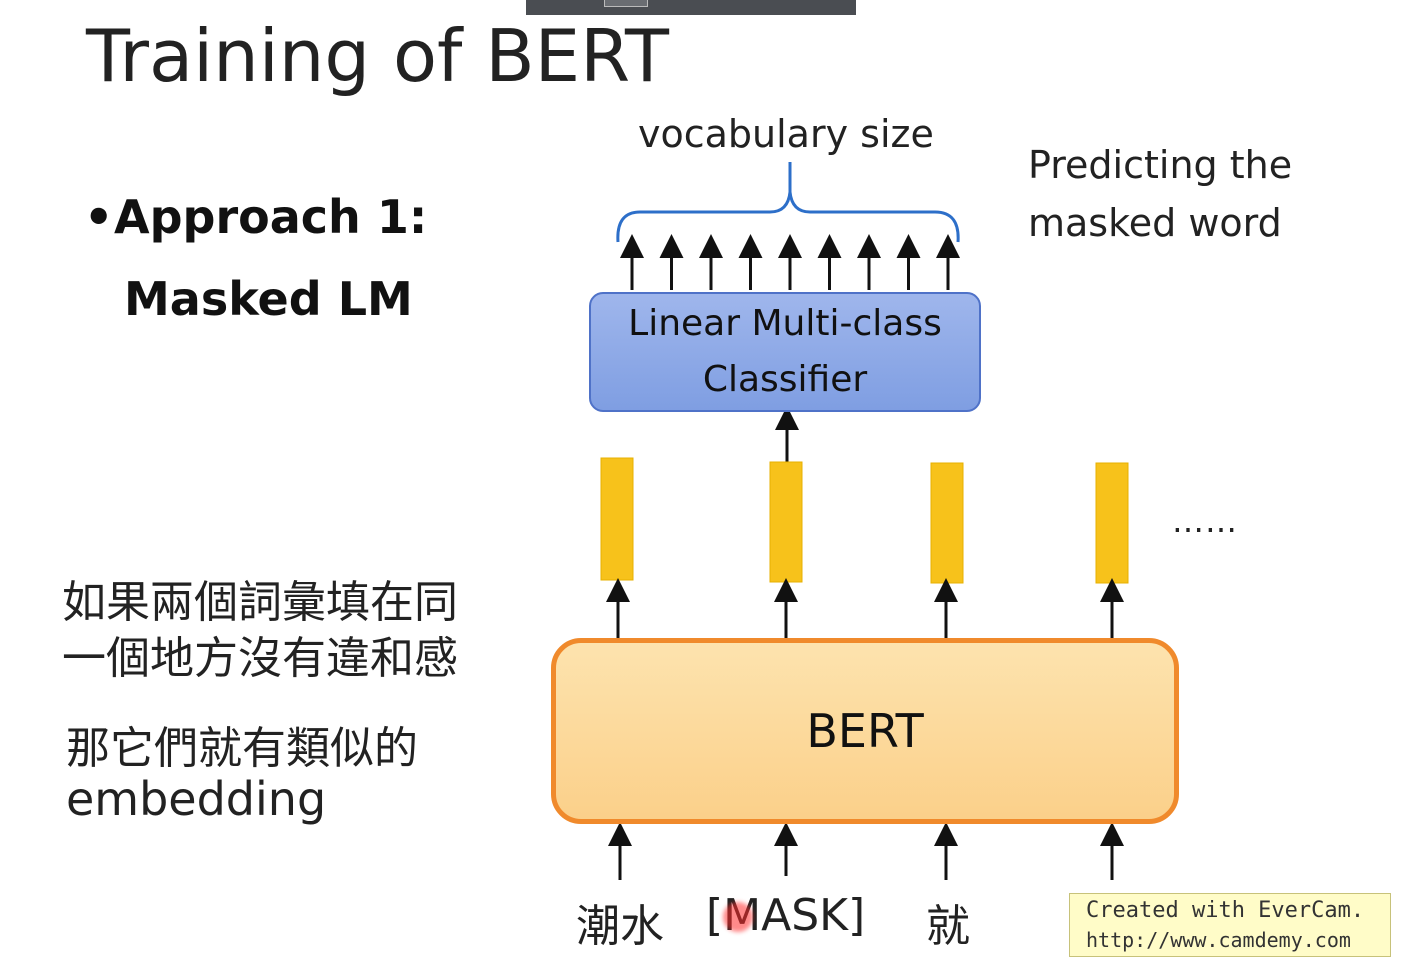 Image resolution: width=1403 pixels, height=967 pixels. What do you see at coordinates (790, 262) in the screenshot?
I see `output-arrows` at bounding box center [790, 262].